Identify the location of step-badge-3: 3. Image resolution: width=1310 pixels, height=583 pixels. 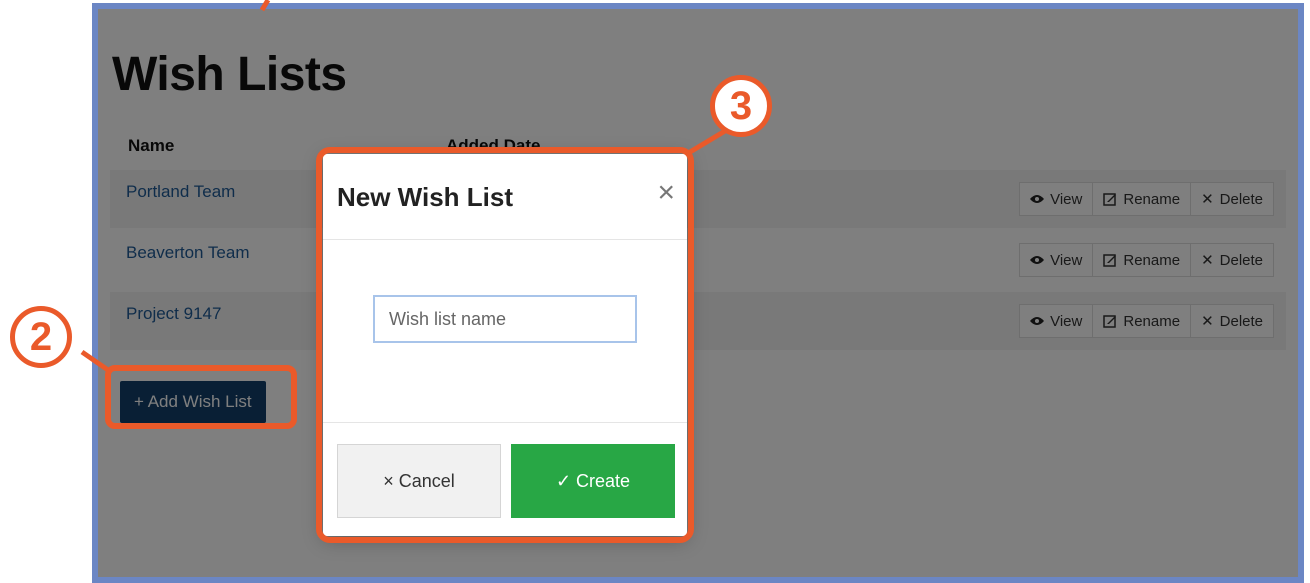
(741, 106).